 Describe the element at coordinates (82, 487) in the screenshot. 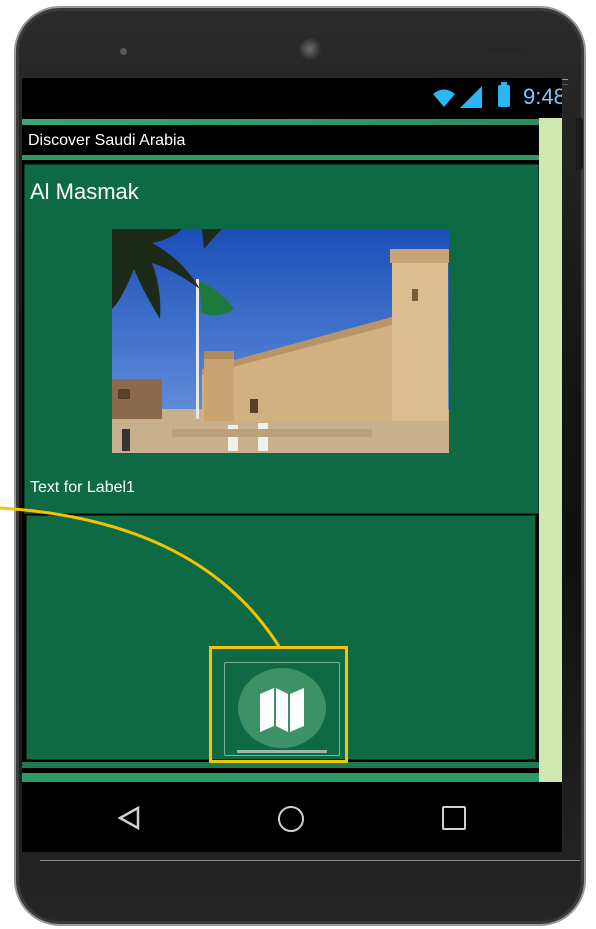

I see `label1-text: Text for Label1` at that location.